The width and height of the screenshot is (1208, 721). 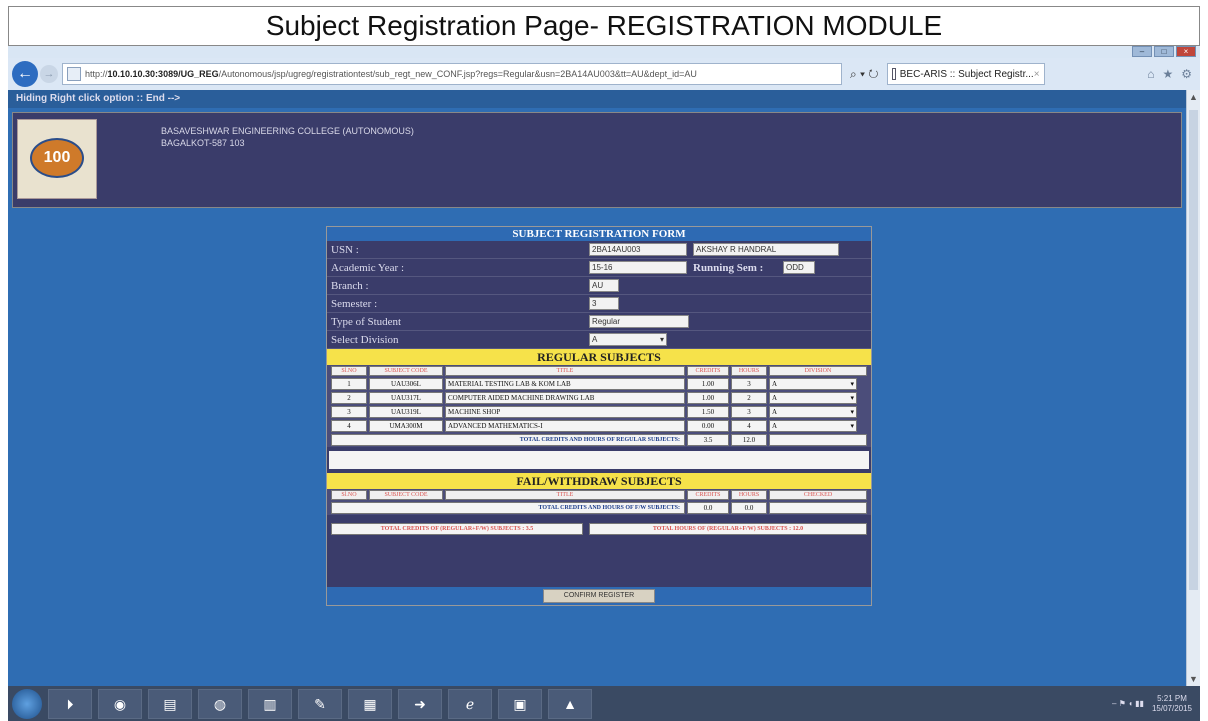 I want to click on scroll-up-icon: ▲, so click(x=1193, y=97).